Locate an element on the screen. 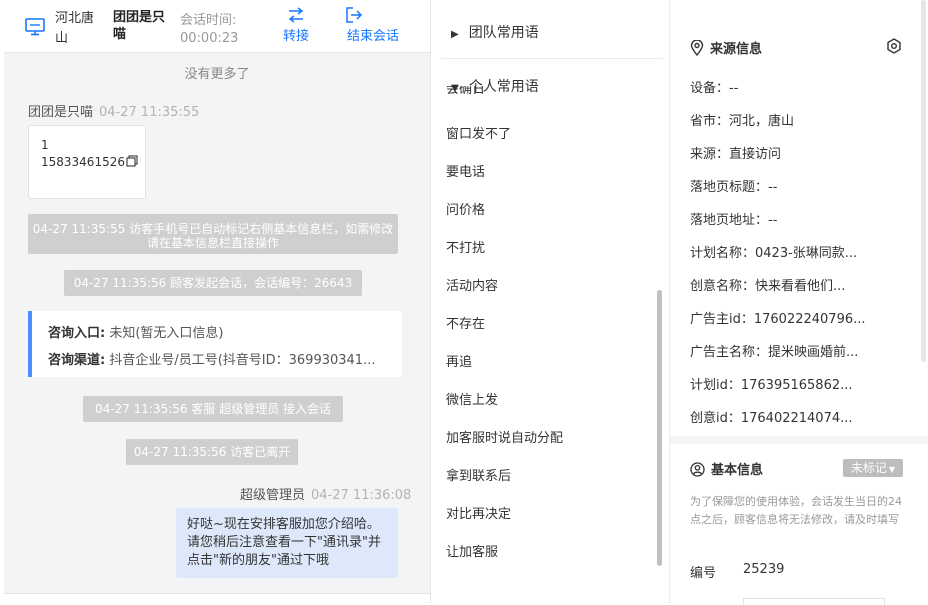  copy-icon is located at coordinates (132, 161).